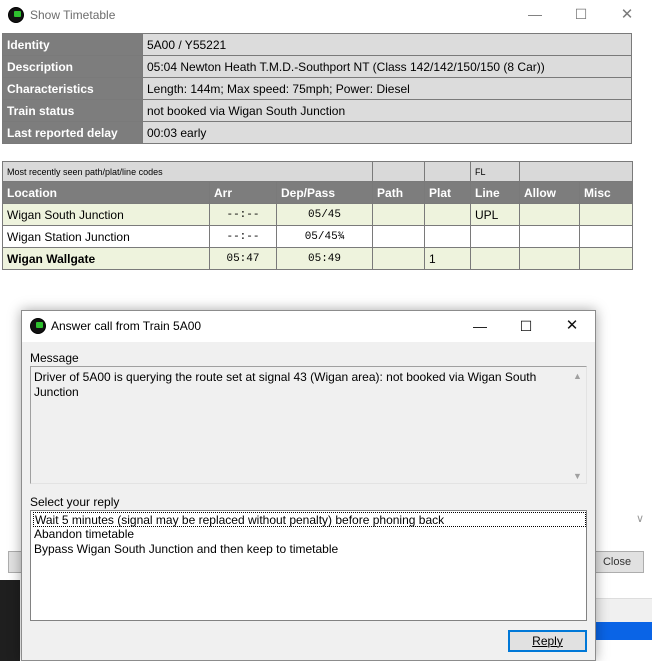 This screenshot has width=652, height=661. Describe the element at coordinates (326, 15) in the screenshot. I see `timetable-titlebar: Show Timetable — ☐ ✕` at that location.